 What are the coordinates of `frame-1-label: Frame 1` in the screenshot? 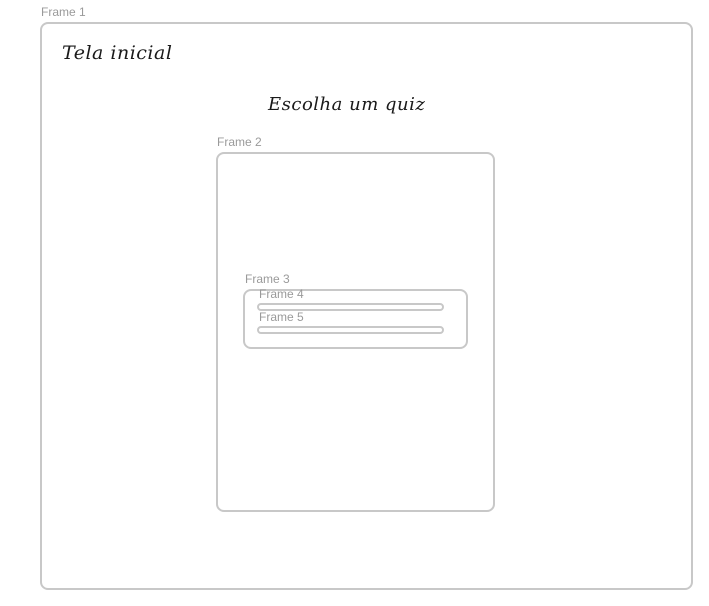 It's located at (63, 12).